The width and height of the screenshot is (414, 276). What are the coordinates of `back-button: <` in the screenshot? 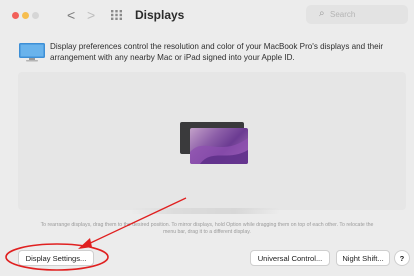 It's located at (71, 15).